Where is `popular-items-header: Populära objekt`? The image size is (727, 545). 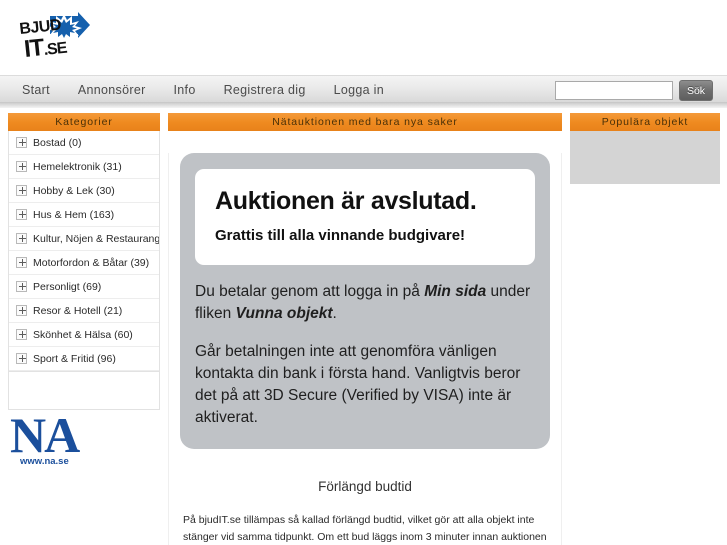
popular-items-header: Populära objekt is located at coordinates (645, 122).